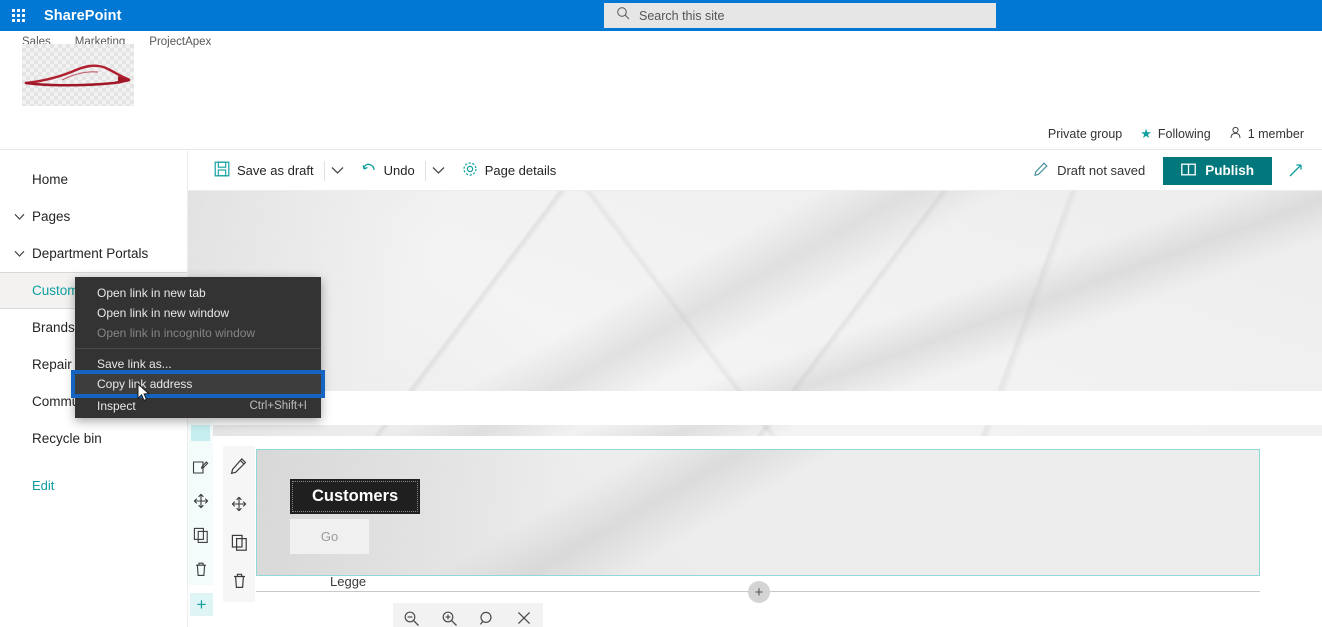 The width and height of the screenshot is (1322, 627). I want to click on context-menu-item-open-link-new-window: Open link in new window, so click(198, 313).